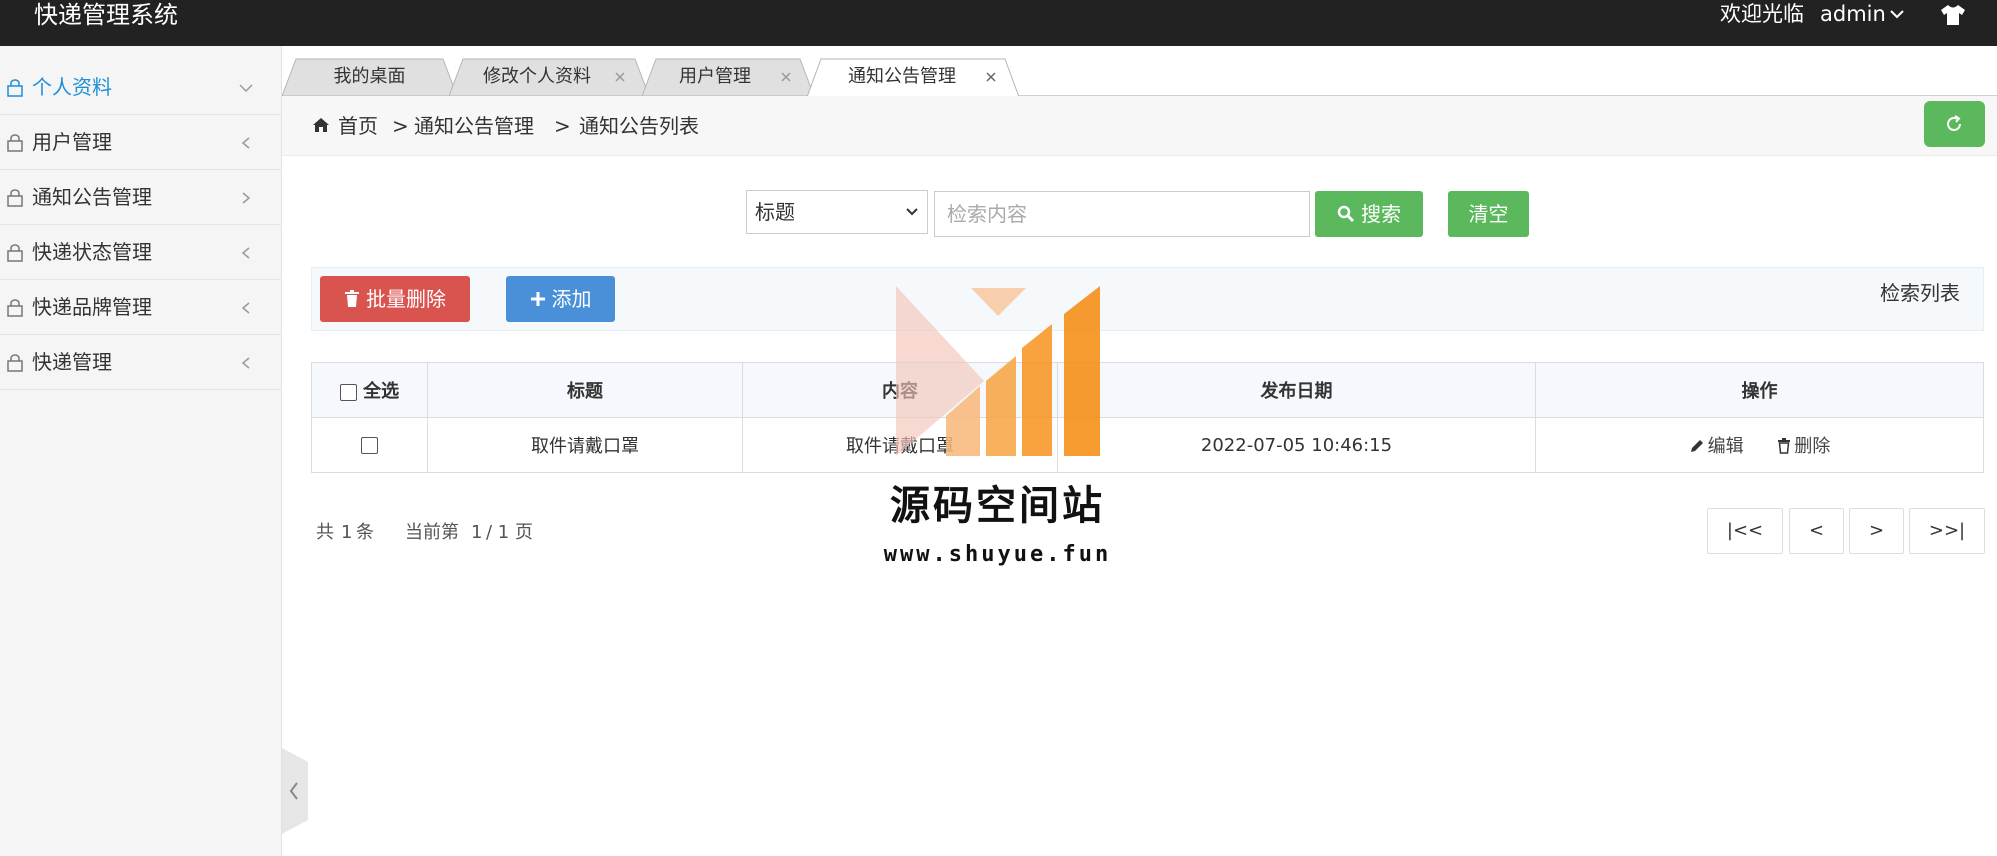 Image resolution: width=1997 pixels, height=856 pixels. What do you see at coordinates (1759, 390) in the screenshot?
I see `column-header-action: 操作` at bounding box center [1759, 390].